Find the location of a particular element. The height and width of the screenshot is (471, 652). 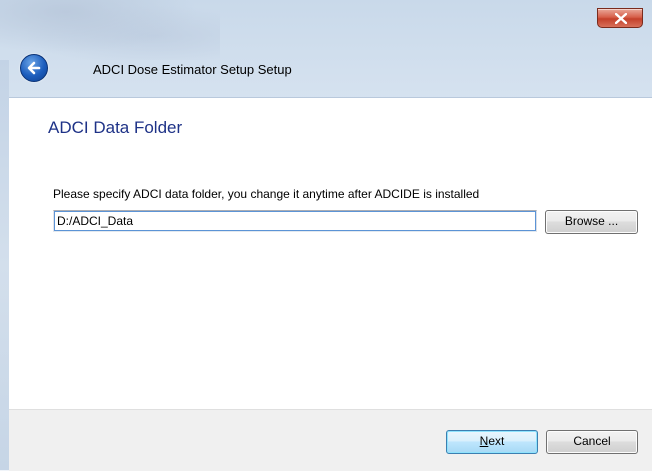

back-arrow-icon is located at coordinates (34, 68).